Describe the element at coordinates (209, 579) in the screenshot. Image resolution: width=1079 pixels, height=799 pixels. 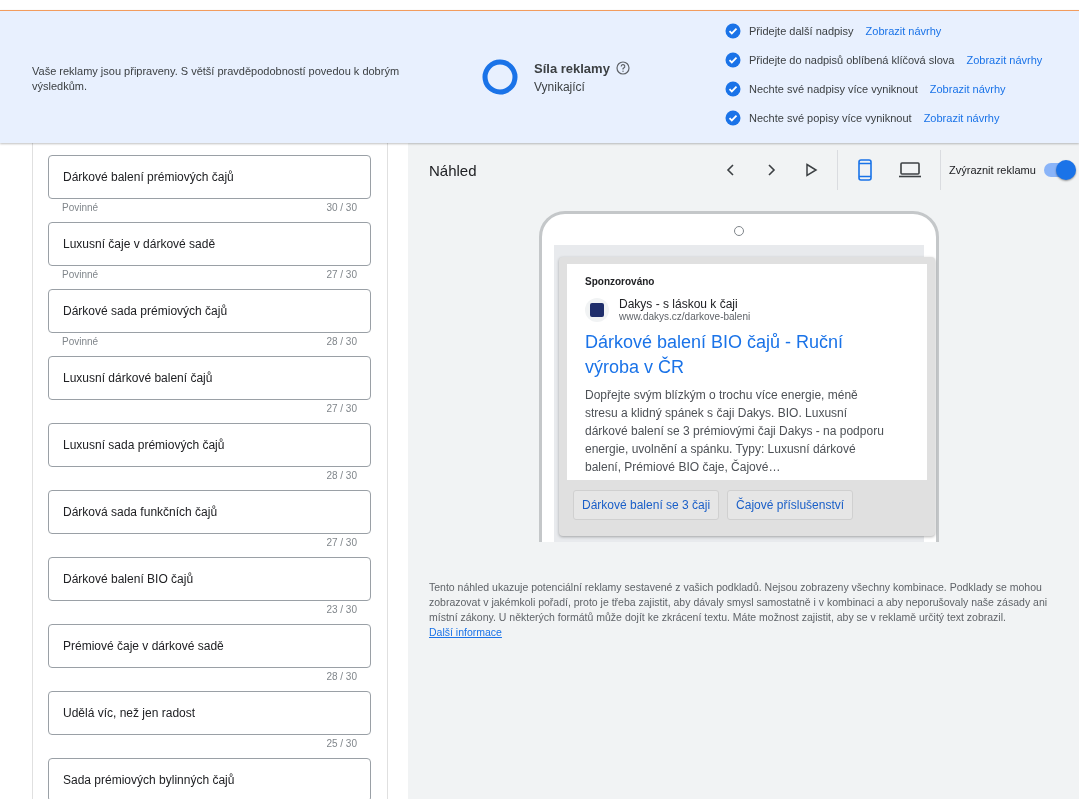
I see `headline-input-field: Dárkové balení BIO čajů` at that location.